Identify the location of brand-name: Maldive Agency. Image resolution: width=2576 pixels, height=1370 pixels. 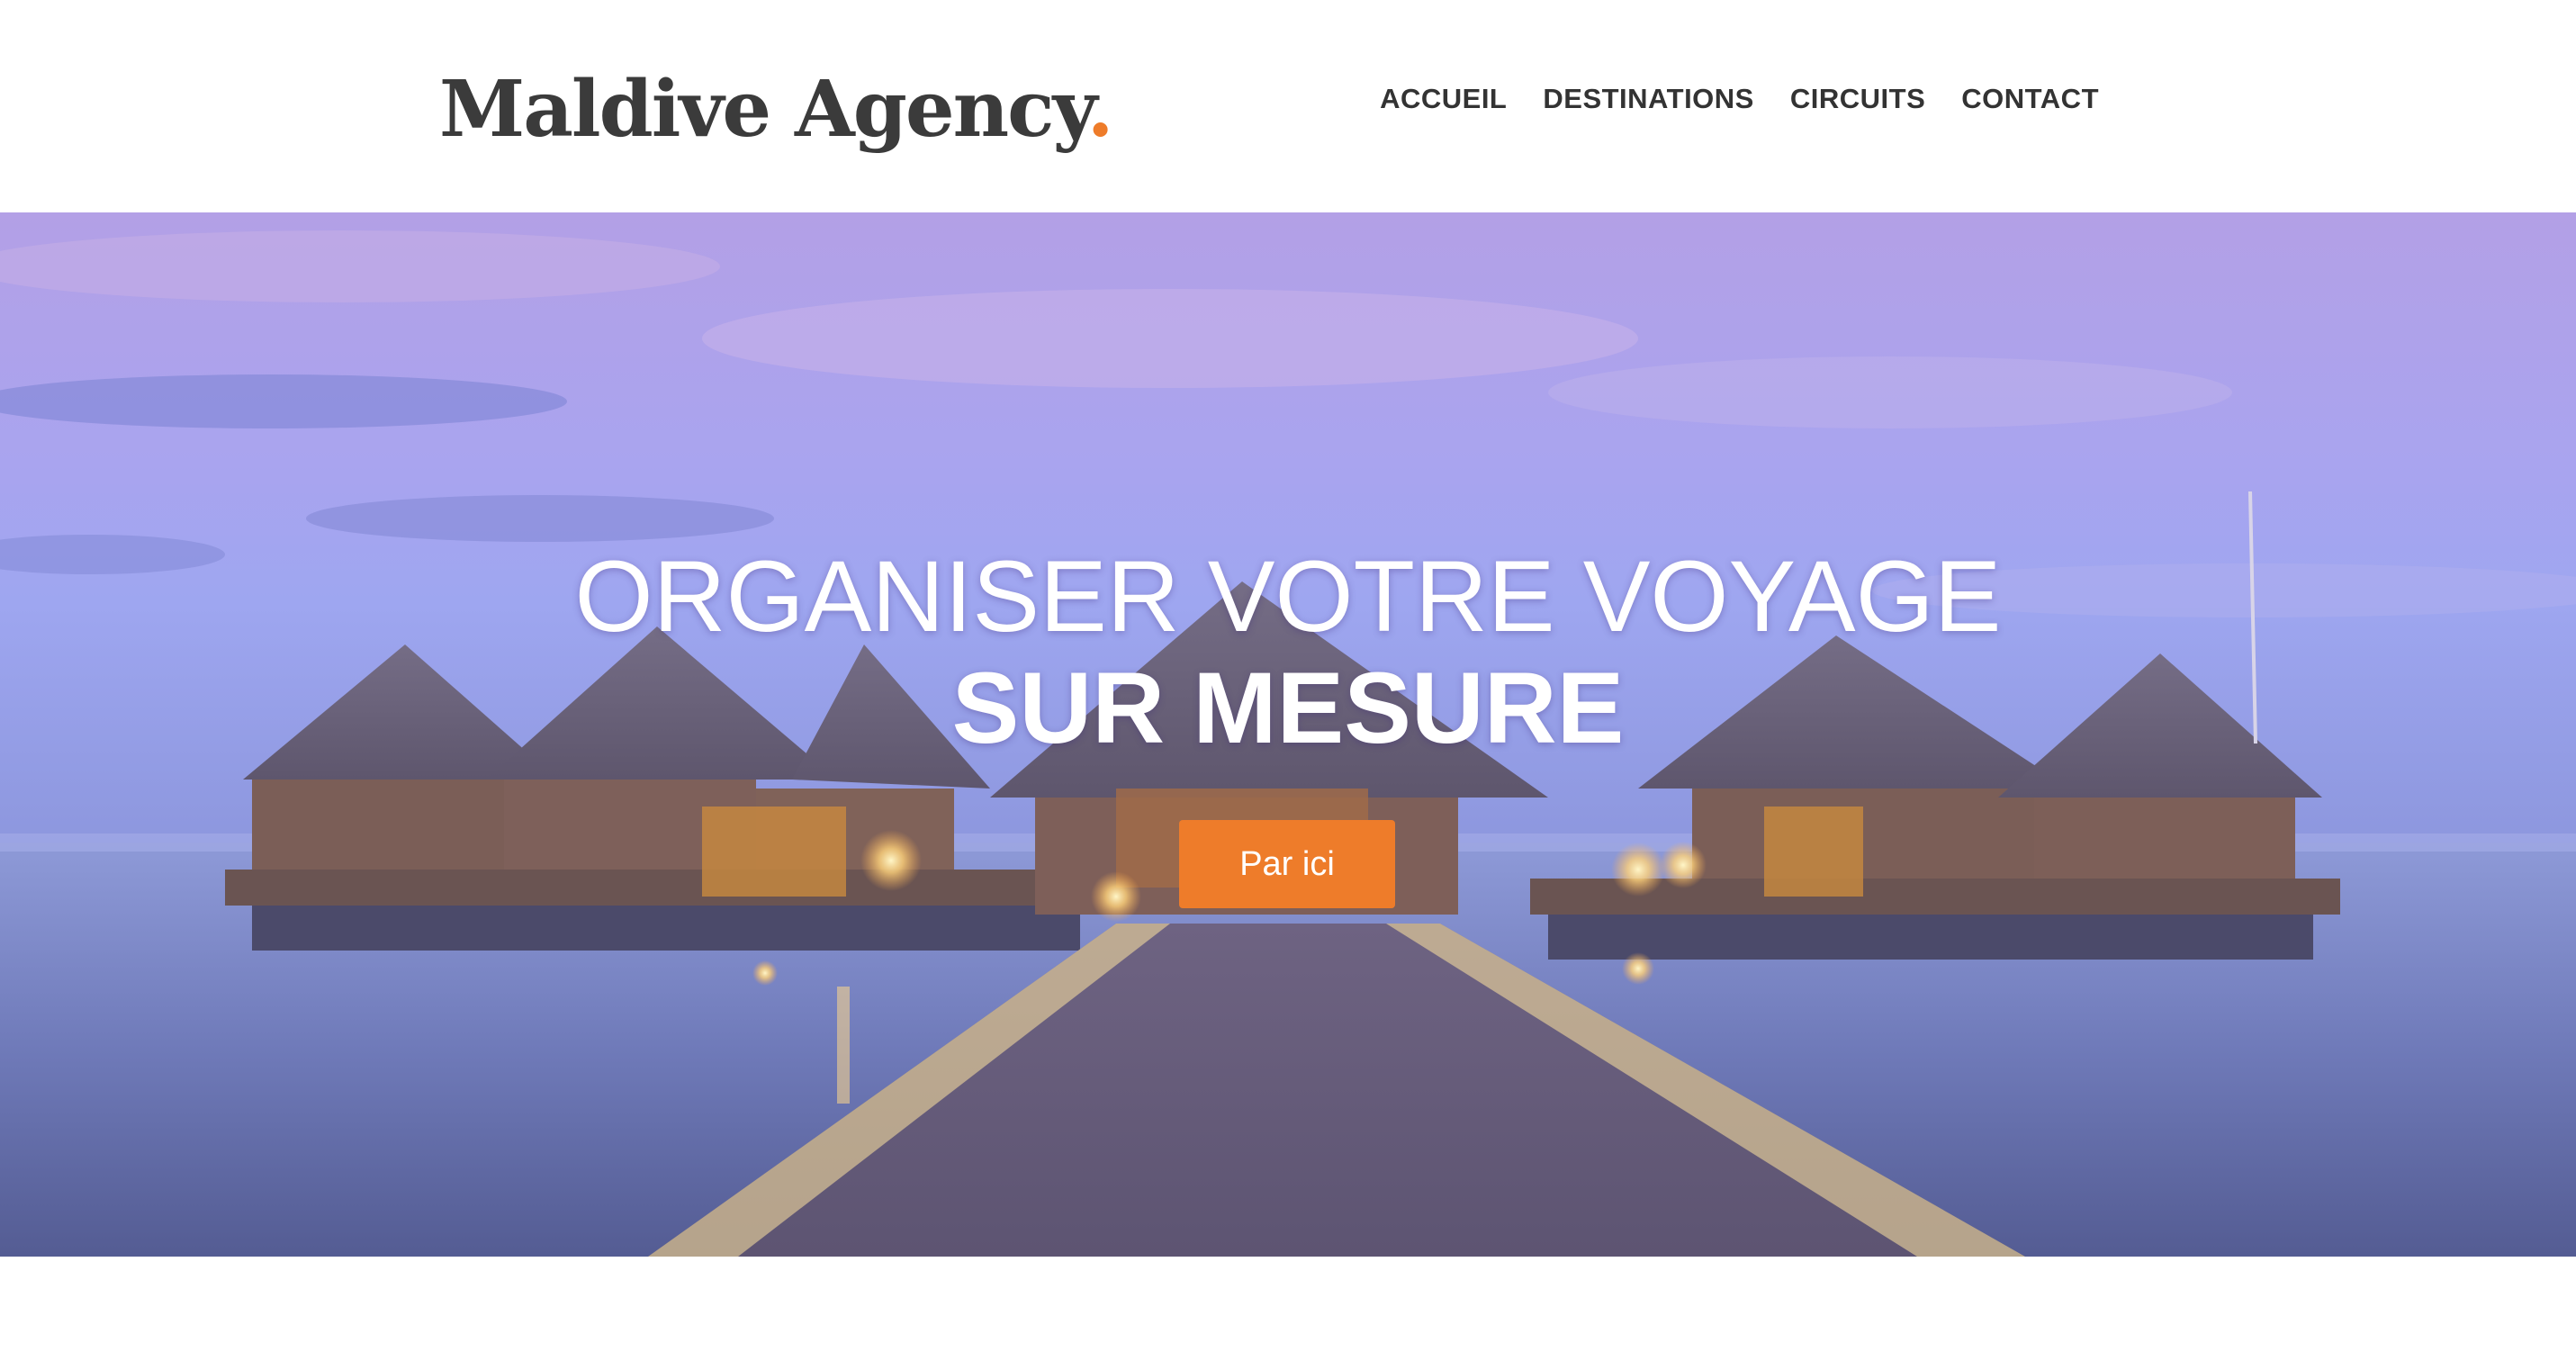
(764, 109).